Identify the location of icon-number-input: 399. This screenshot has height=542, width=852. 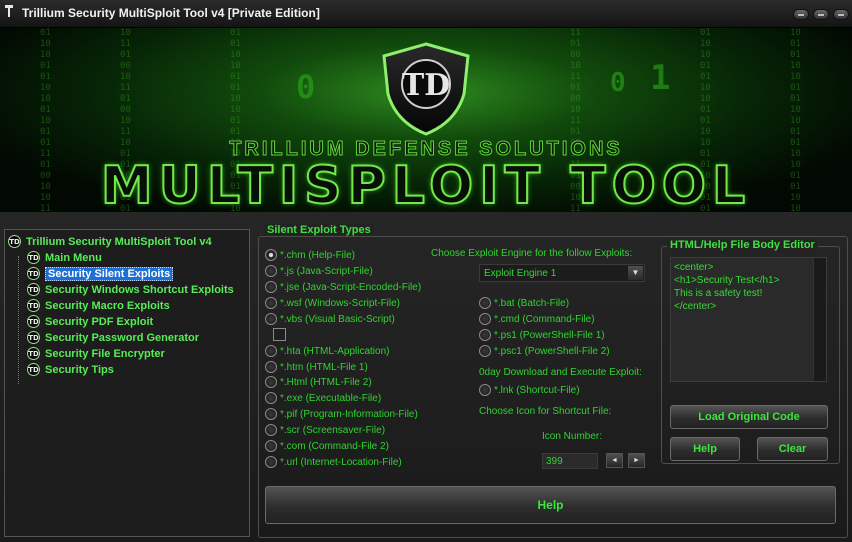
(570, 461).